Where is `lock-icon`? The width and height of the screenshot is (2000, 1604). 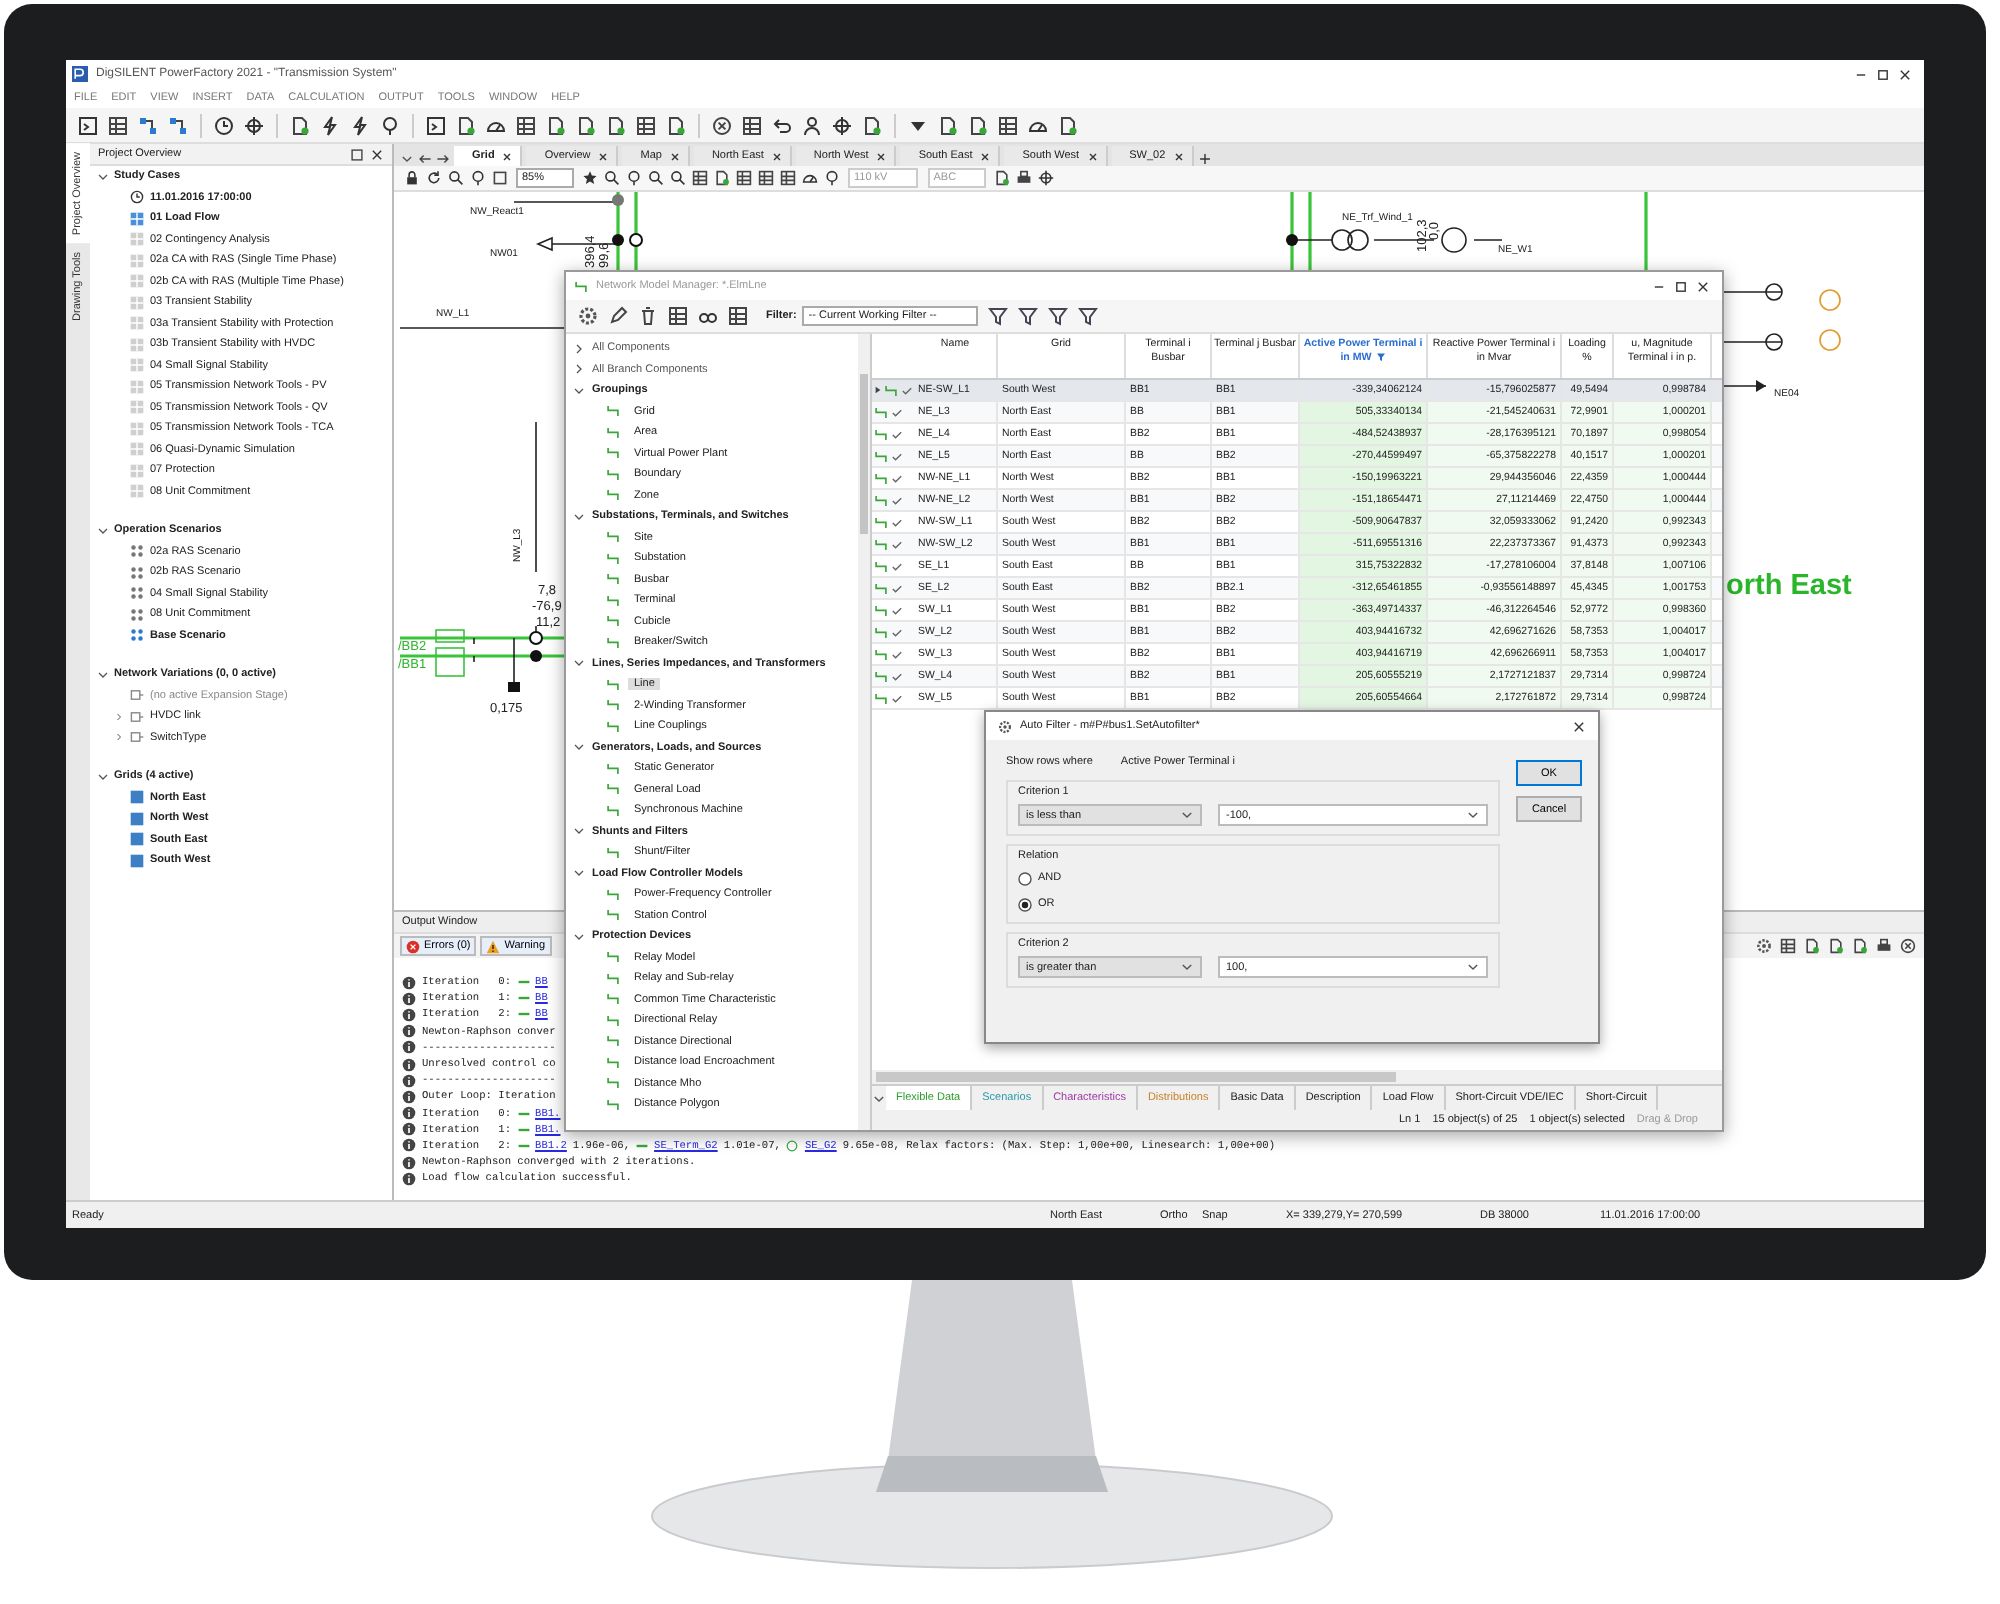 lock-icon is located at coordinates (412, 178).